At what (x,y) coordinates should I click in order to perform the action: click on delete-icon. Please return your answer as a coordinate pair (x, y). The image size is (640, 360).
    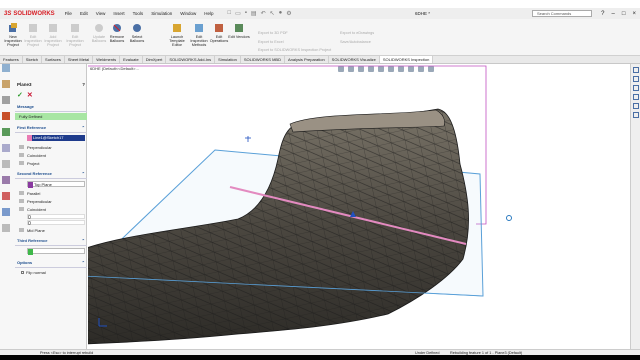
    Looking at the image, I should click on (6, 196).